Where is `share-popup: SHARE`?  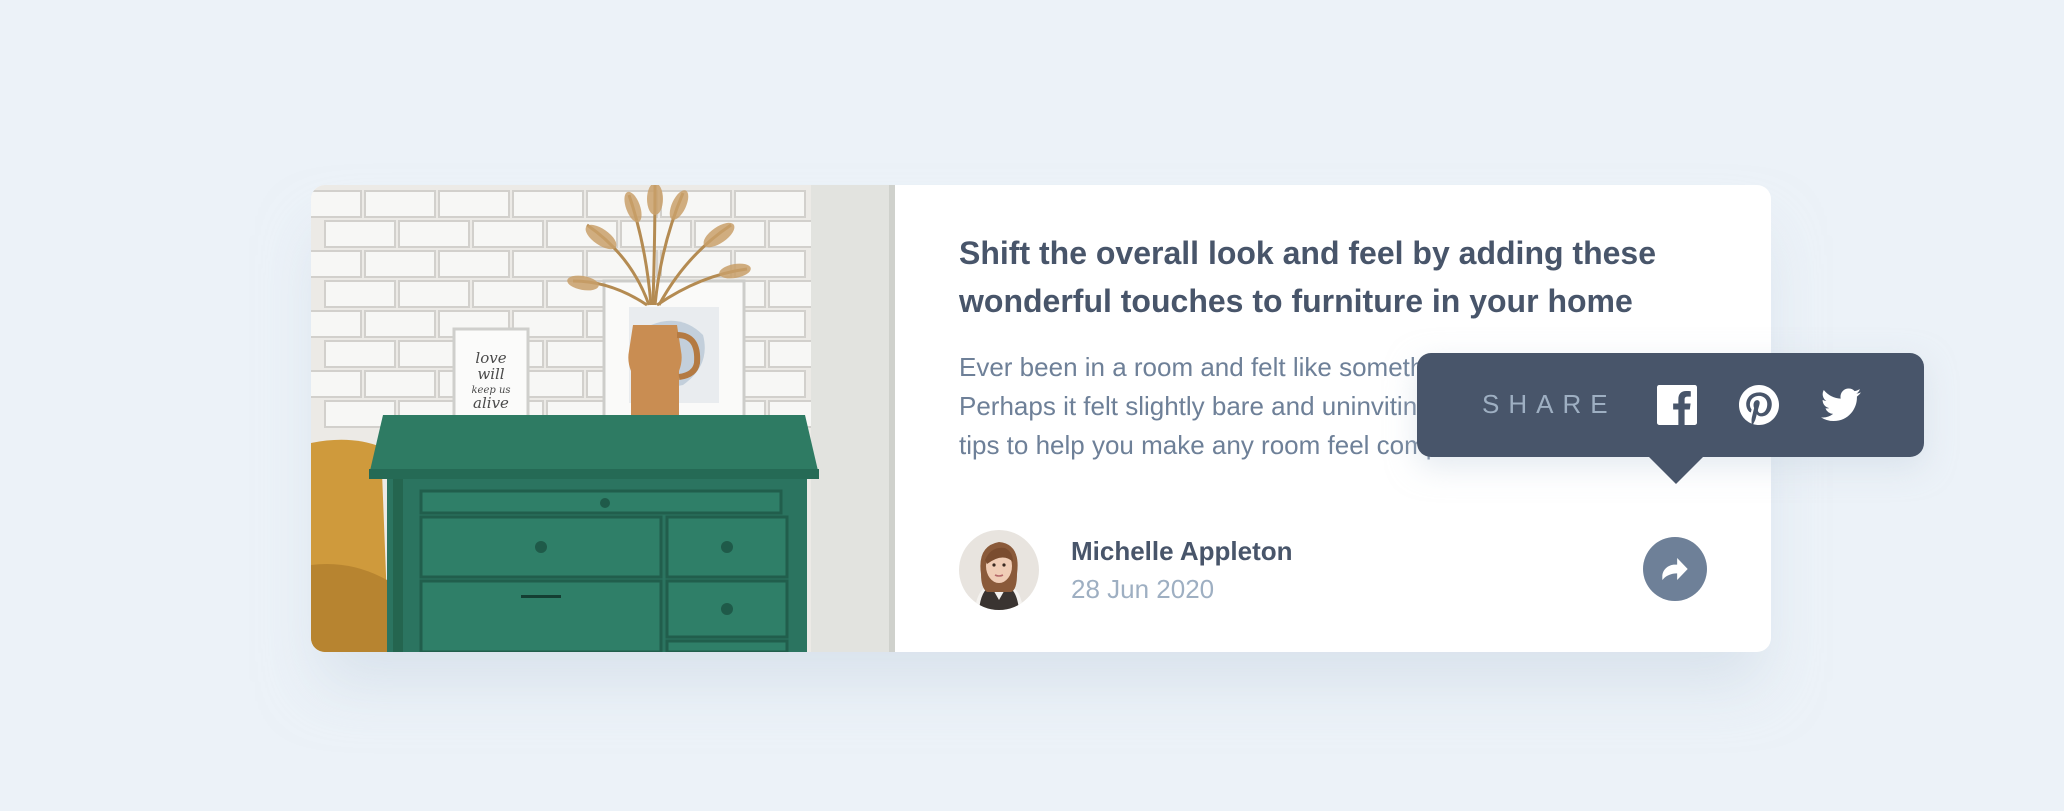 share-popup: SHARE is located at coordinates (1670, 418).